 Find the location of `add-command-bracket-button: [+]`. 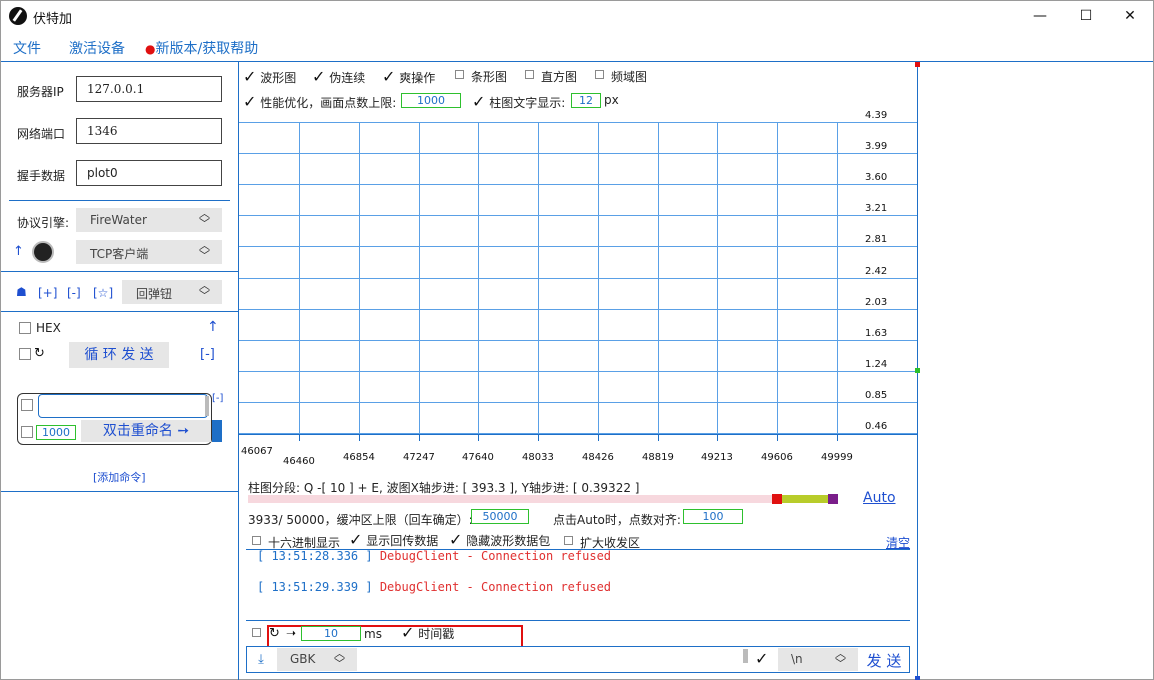

add-command-bracket-button: [+] is located at coordinates (47, 293).